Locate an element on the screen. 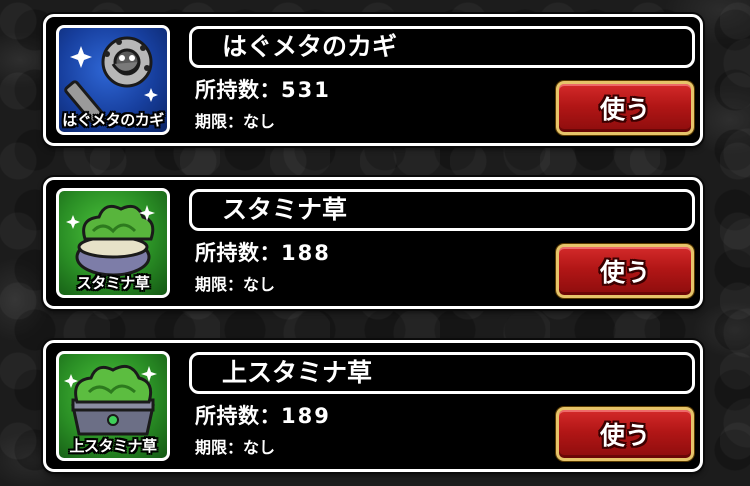 The width and height of the screenshot is (750, 486). item-count-row: 所持数：531 is located at coordinates (263, 90).